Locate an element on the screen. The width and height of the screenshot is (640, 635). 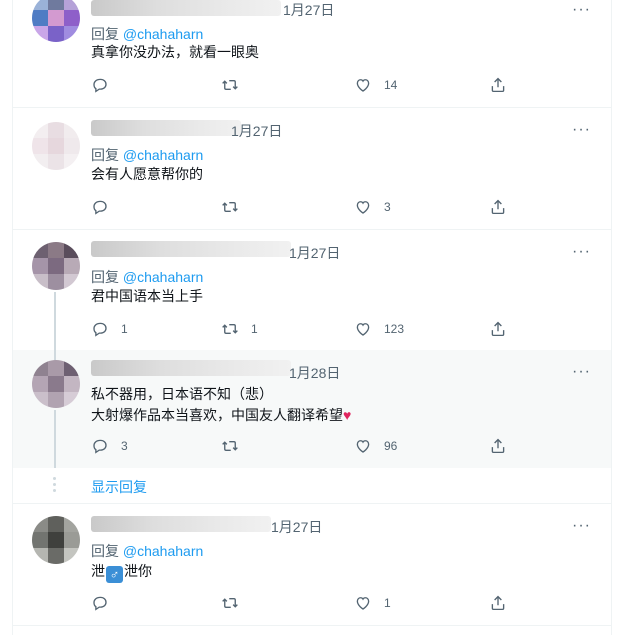
thread-line is located at coordinates (55, 439).